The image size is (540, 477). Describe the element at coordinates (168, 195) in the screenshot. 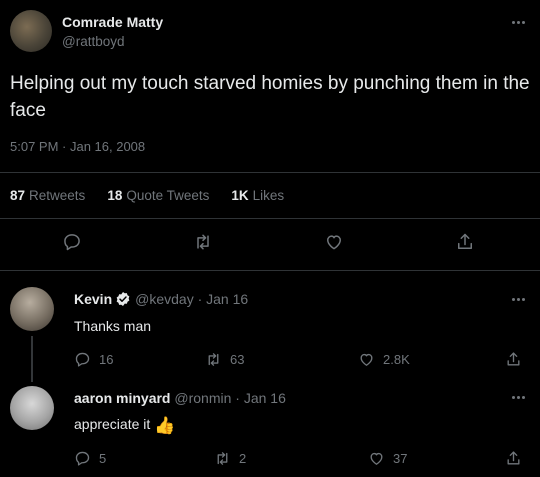

I see `quotes-label: Quote Tweets` at that location.